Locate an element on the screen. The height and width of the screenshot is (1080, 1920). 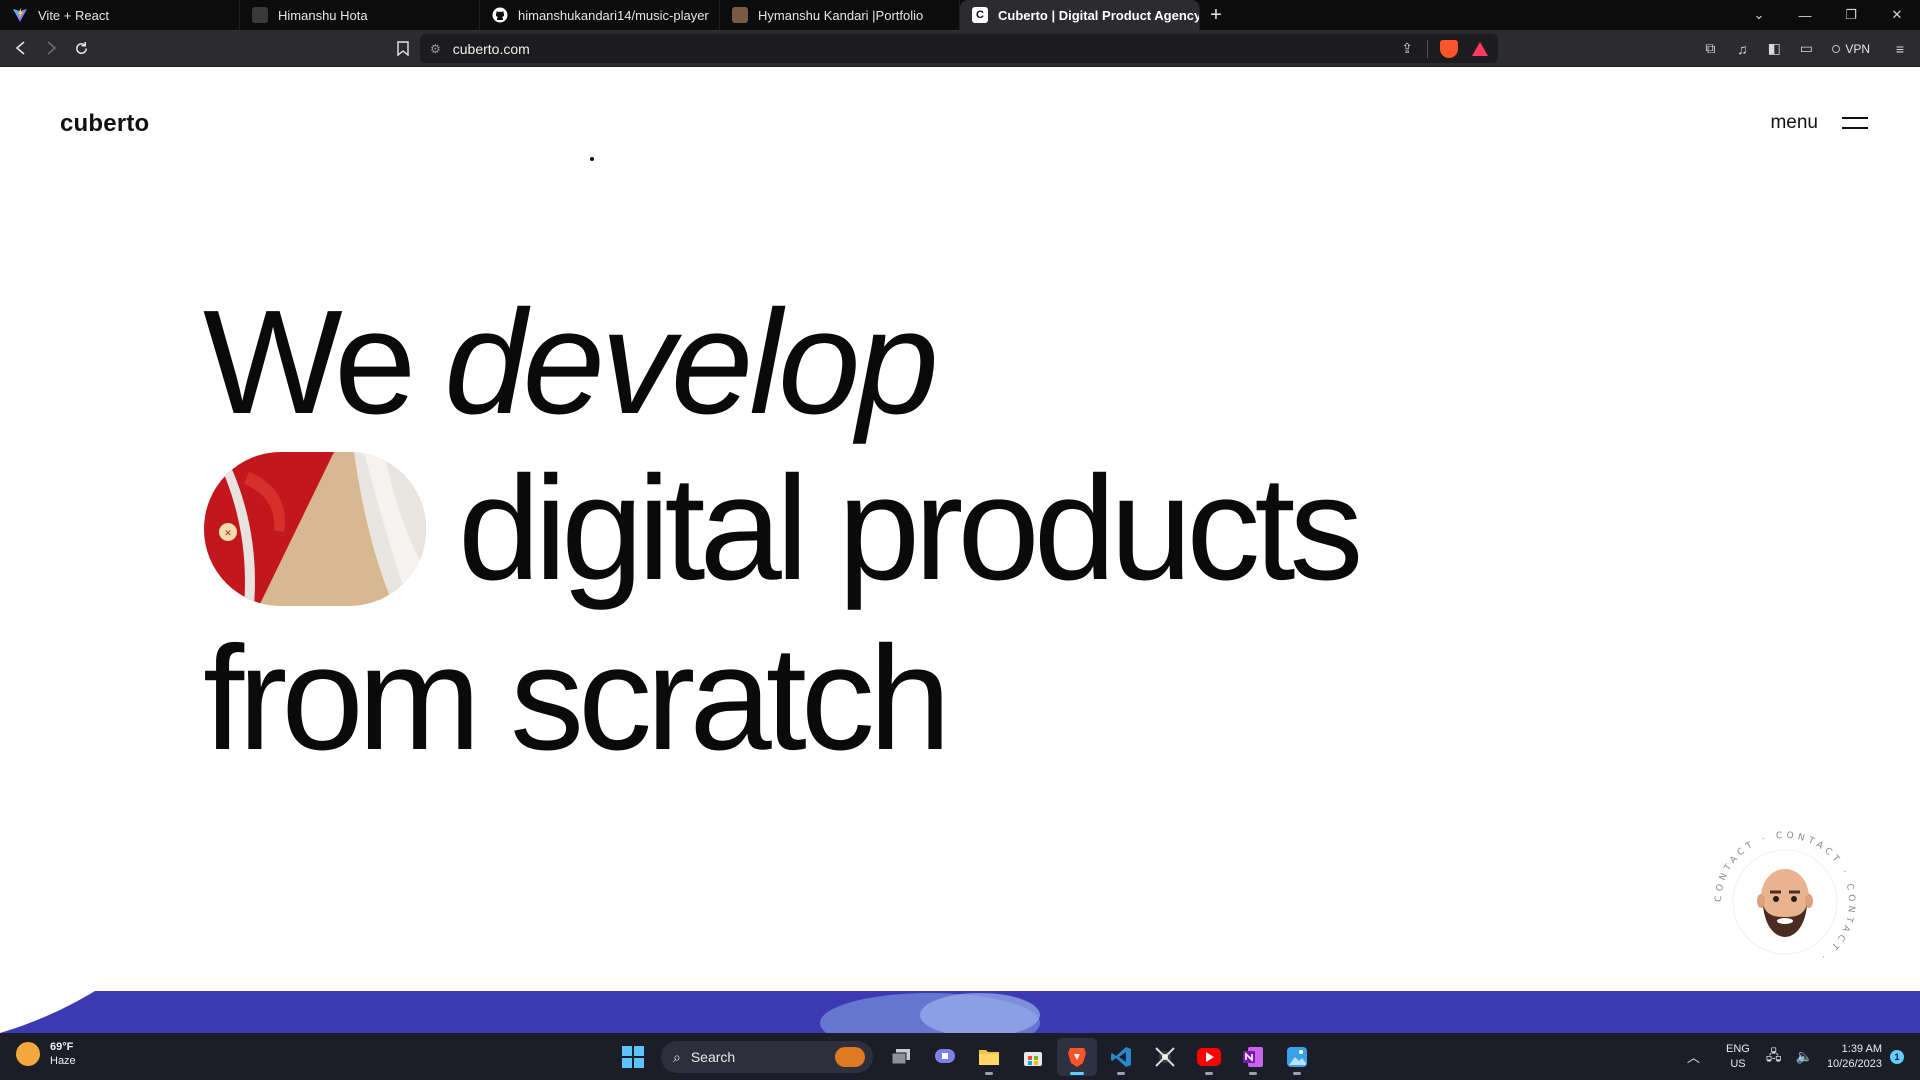
url-text: cuberto.com is located at coordinates (491, 48).